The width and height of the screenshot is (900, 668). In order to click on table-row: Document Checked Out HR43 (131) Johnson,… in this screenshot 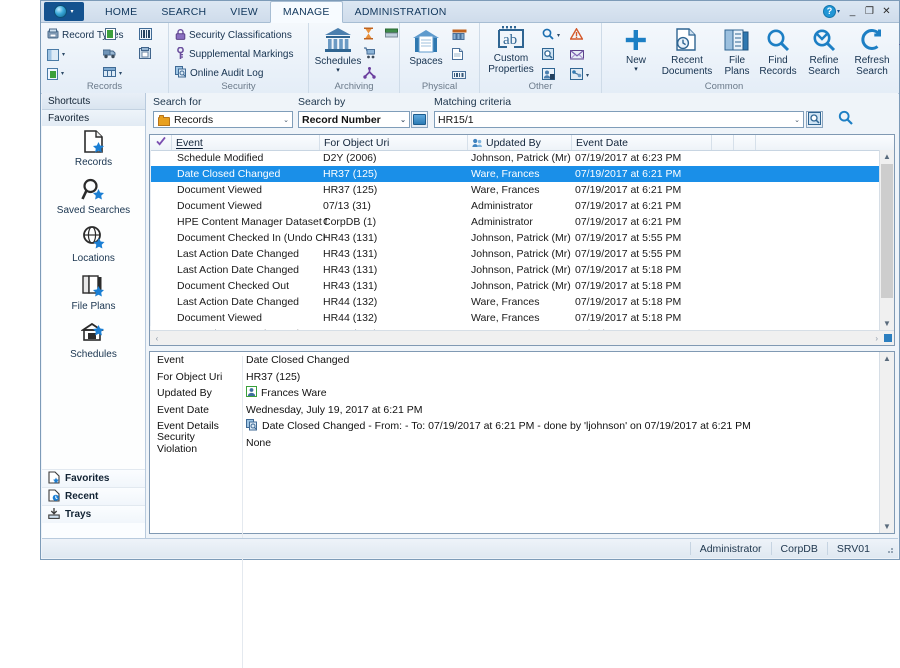, I will do `click(515, 286)`.